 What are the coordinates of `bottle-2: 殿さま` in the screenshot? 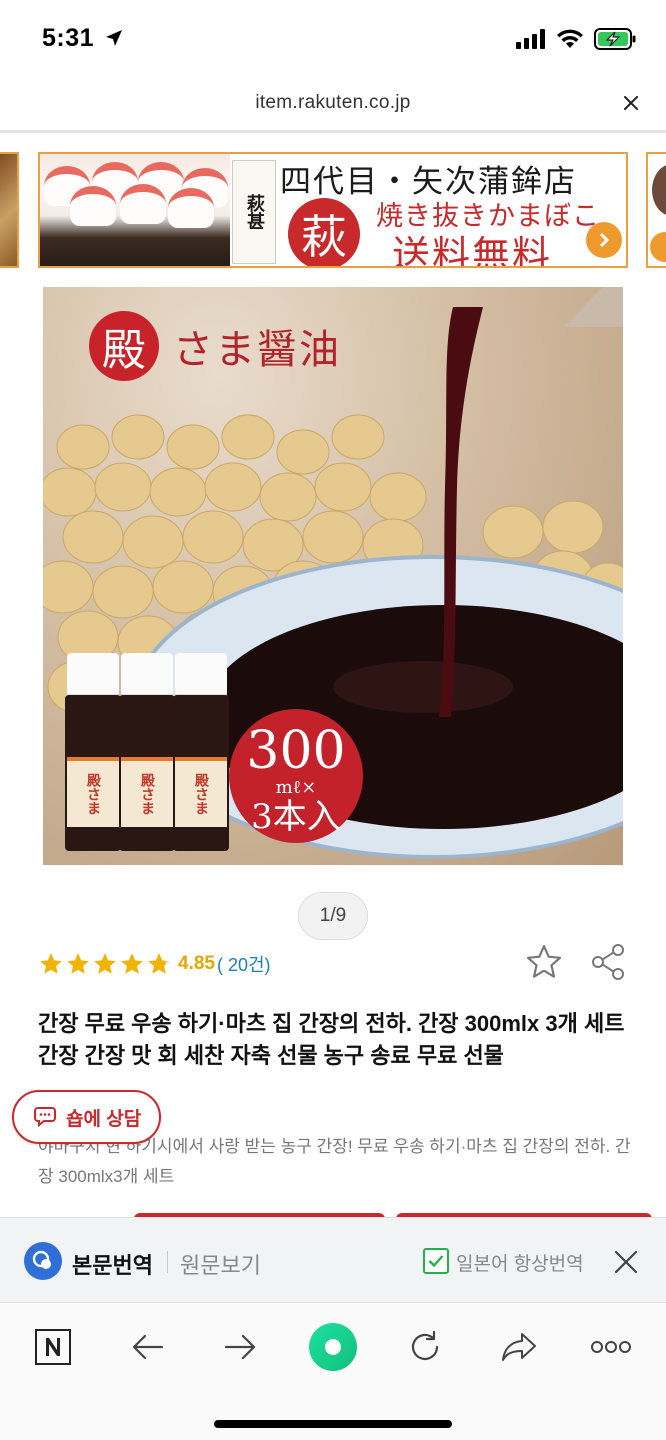 It's located at (147, 753).